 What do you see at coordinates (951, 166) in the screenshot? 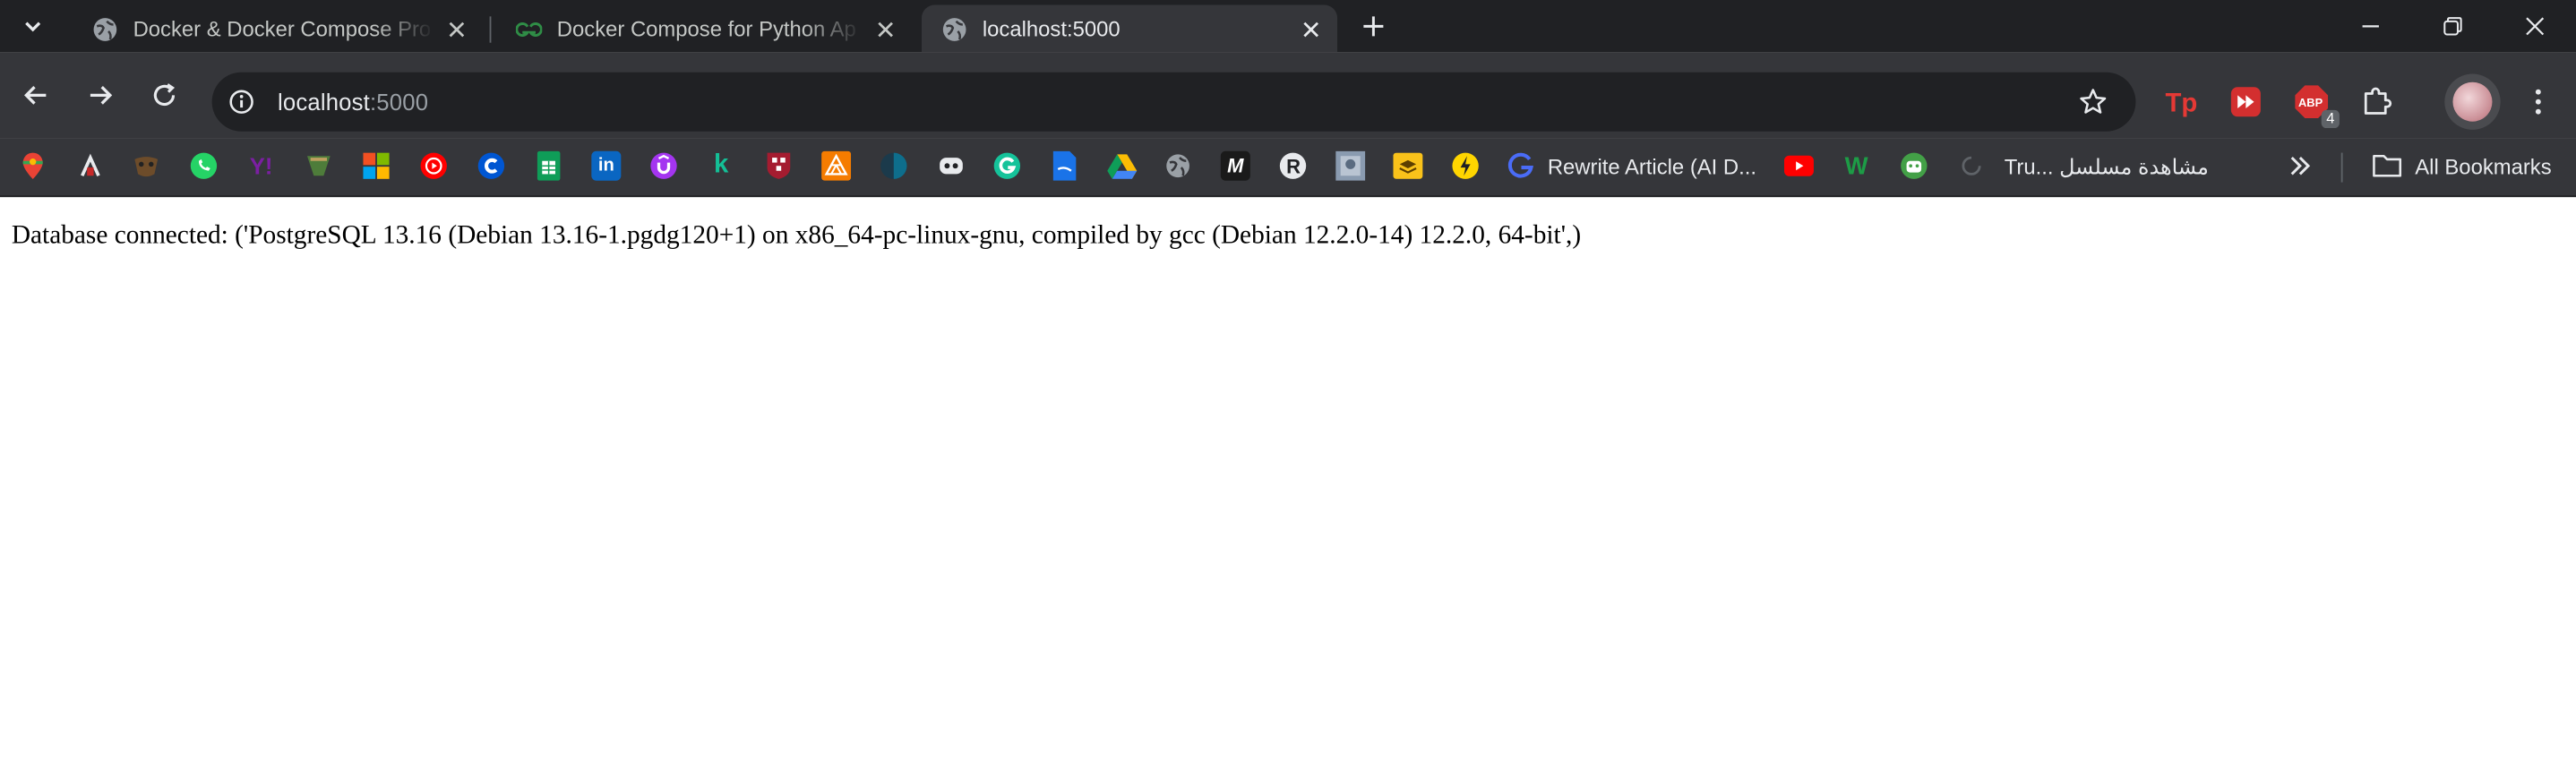
I see `bot-icon` at bounding box center [951, 166].